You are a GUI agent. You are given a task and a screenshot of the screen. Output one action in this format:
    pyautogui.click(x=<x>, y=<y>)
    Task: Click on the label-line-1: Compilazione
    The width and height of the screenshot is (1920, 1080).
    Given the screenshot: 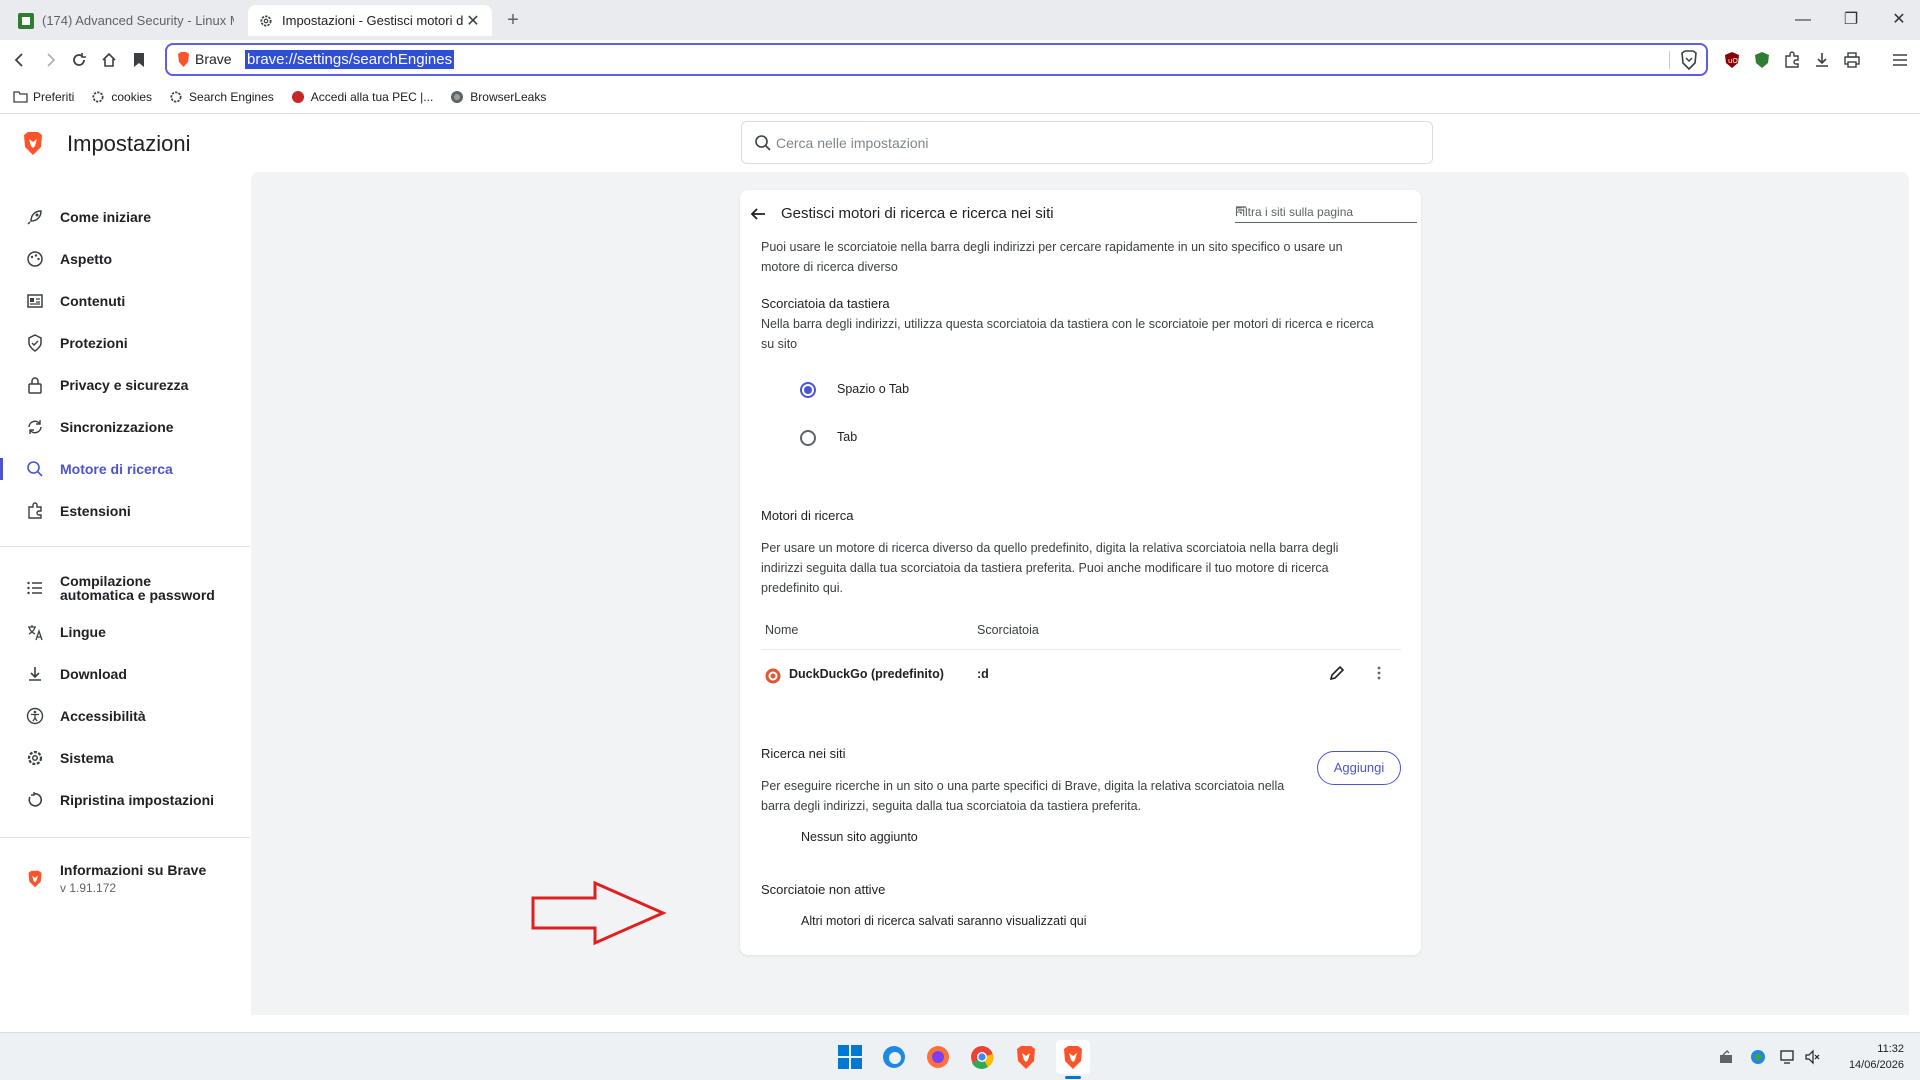 What is the action you would take?
    pyautogui.click(x=106, y=581)
    